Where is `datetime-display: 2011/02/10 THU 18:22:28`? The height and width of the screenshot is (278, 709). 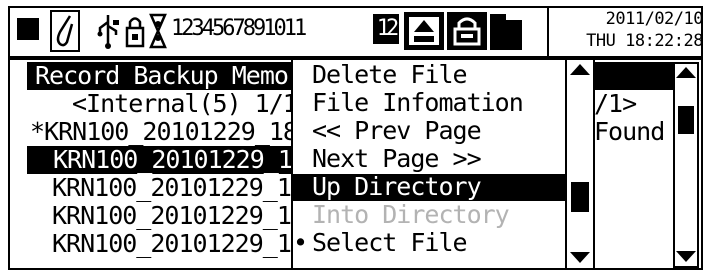 datetime-display: 2011/02/10 THU 18:22:28 is located at coordinates (626, 32).